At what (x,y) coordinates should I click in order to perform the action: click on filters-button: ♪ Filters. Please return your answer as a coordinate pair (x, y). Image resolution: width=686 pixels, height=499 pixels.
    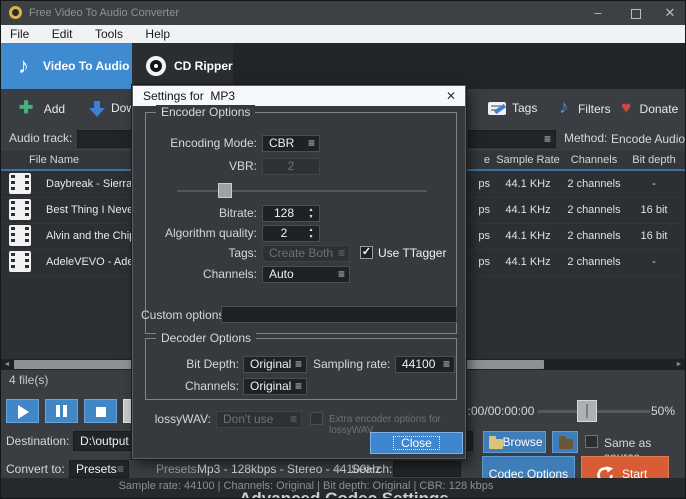
    Looking at the image, I should click on (585, 108).